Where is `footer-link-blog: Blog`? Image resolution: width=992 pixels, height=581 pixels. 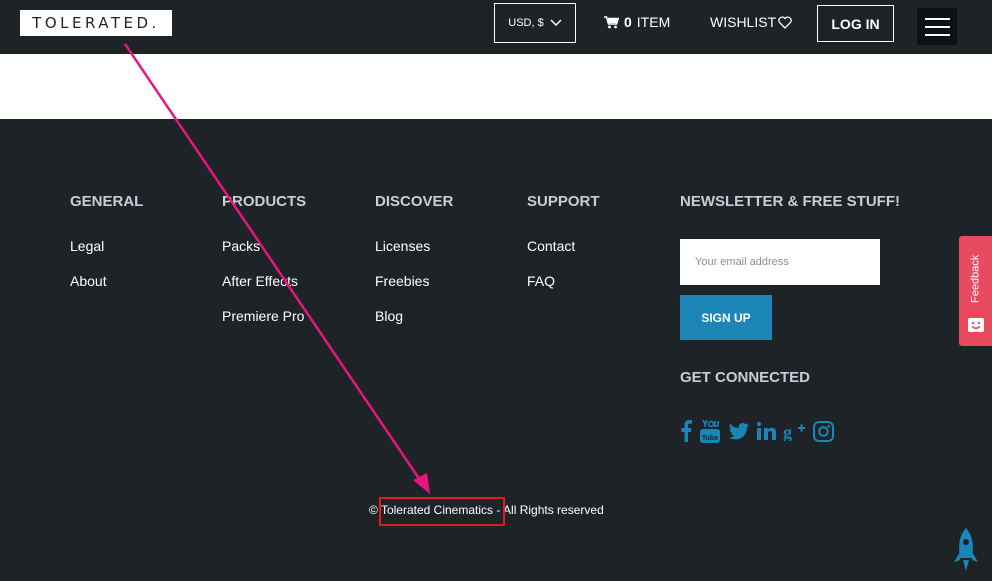
footer-link-blog: Blog is located at coordinates (389, 316).